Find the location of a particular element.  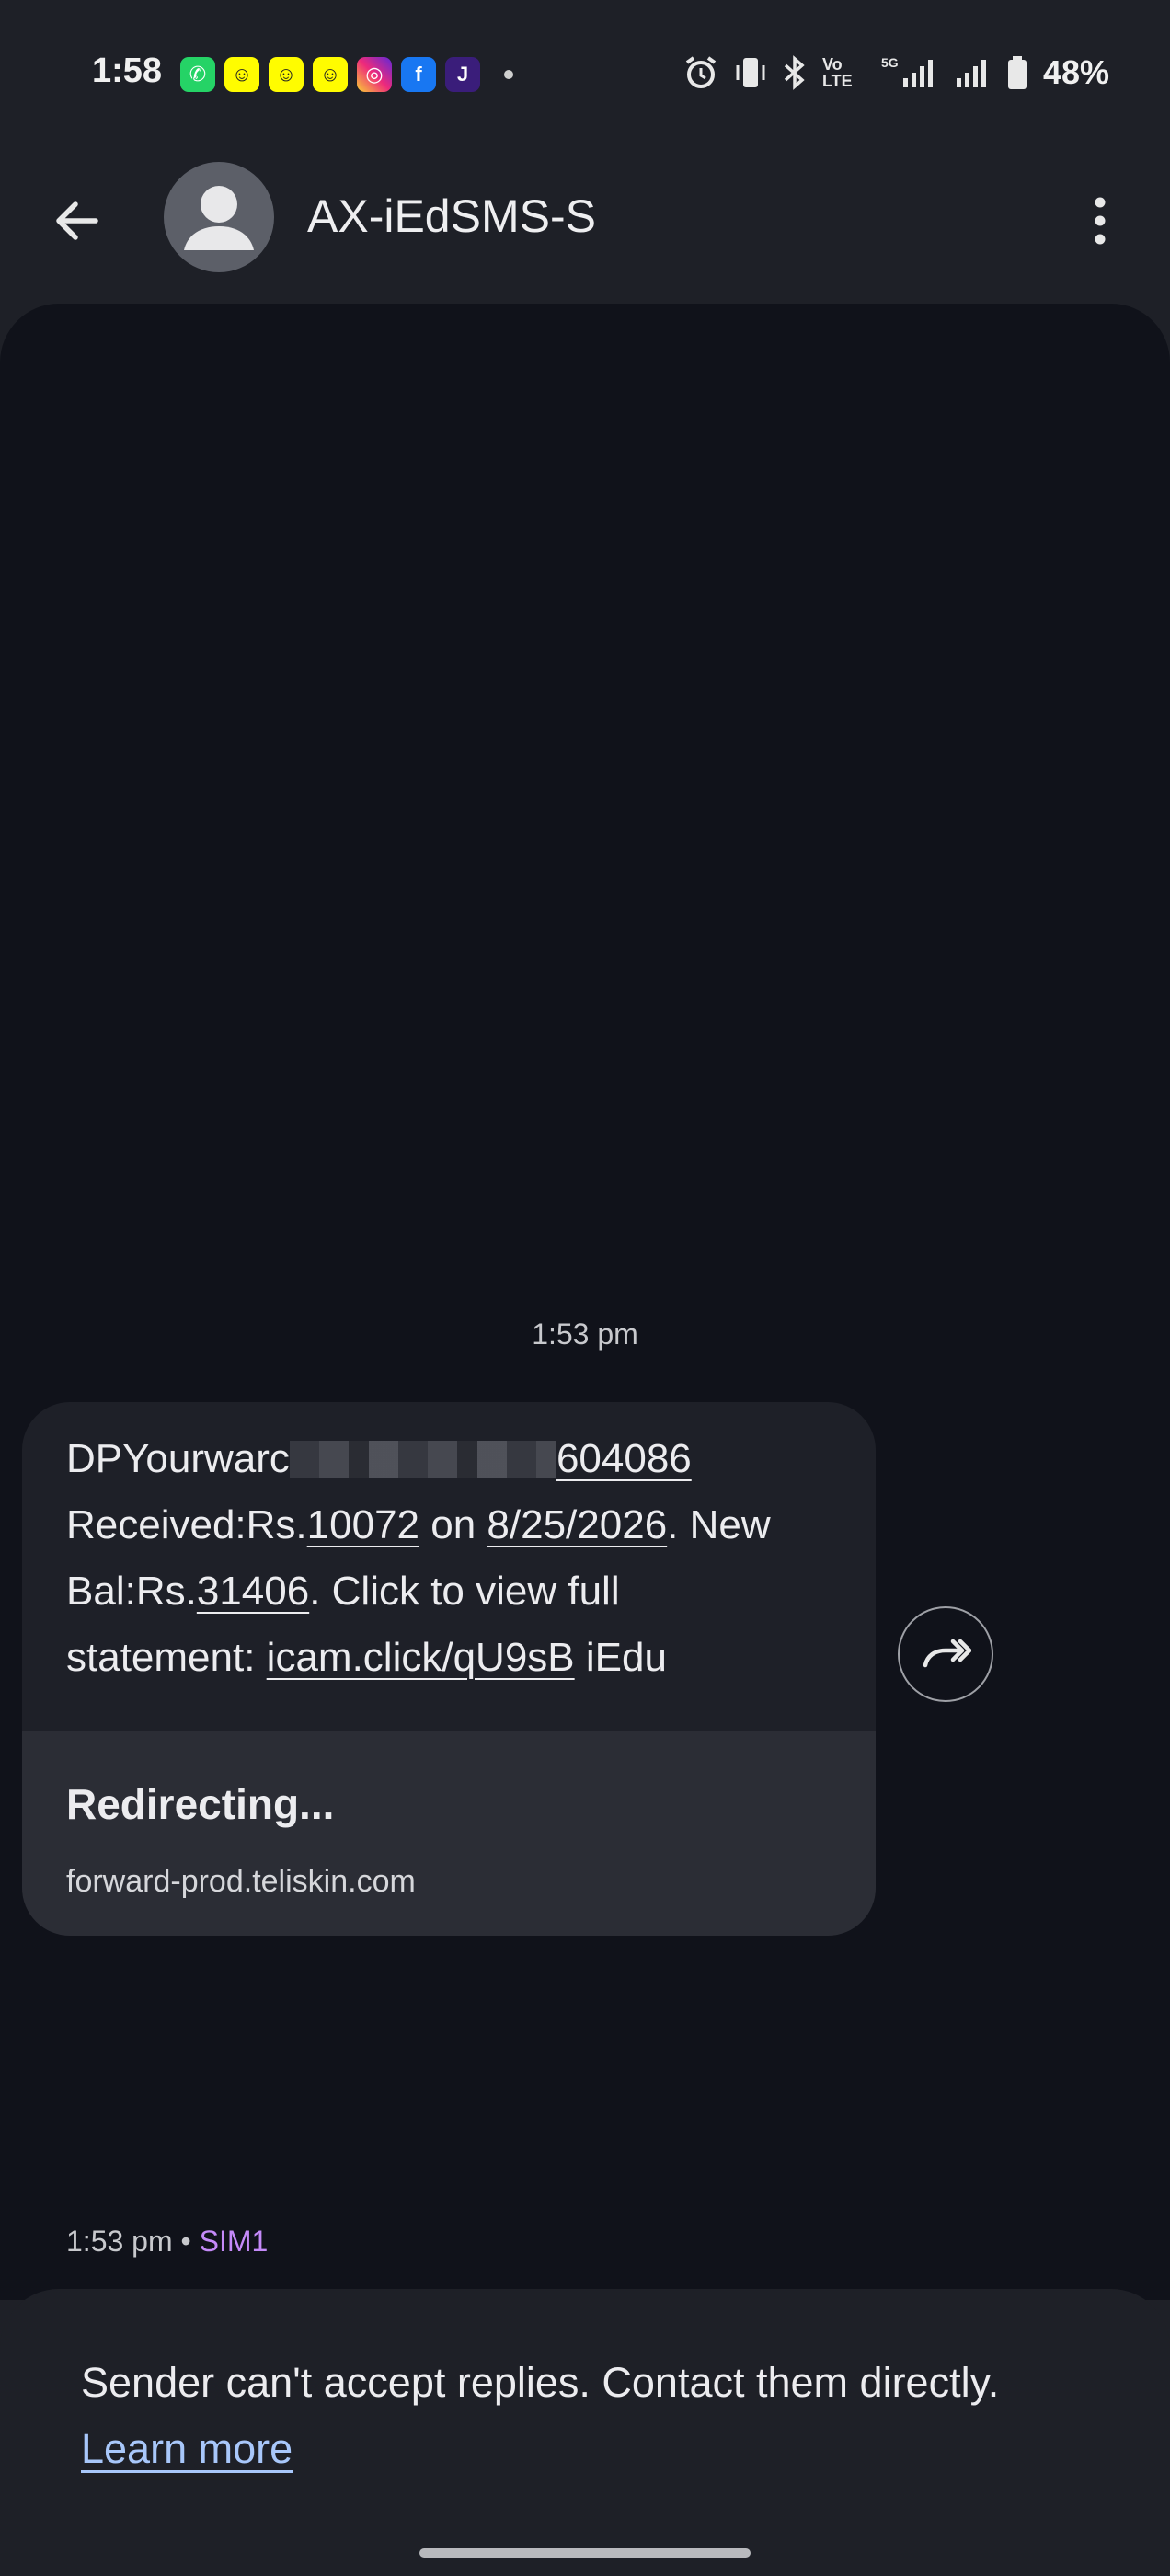

message-time: 1:53 pm is located at coordinates (119, 2241).